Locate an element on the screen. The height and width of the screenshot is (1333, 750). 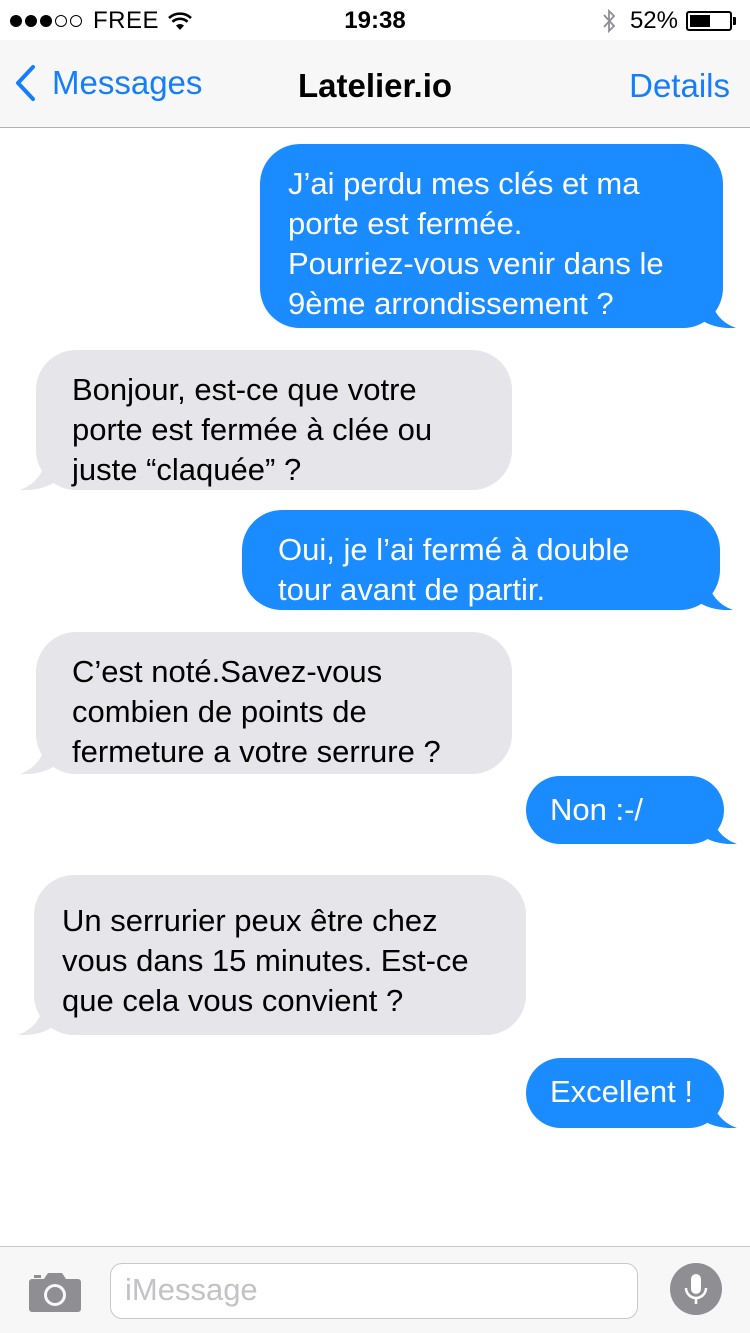
message-input: iMessage is located at coordinates (374, 1291).